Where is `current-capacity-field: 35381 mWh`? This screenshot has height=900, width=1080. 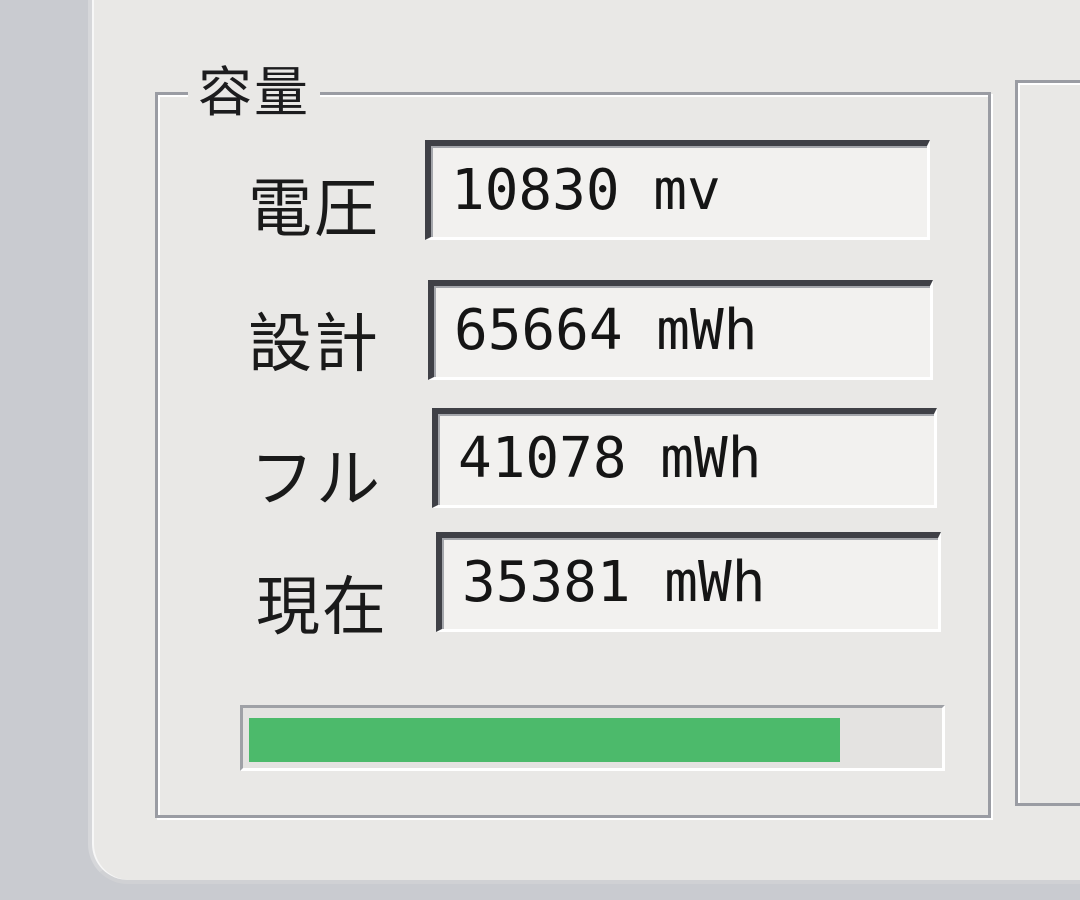
current-capacity-field: 35381 mWh is located at coordinates (688, 582).